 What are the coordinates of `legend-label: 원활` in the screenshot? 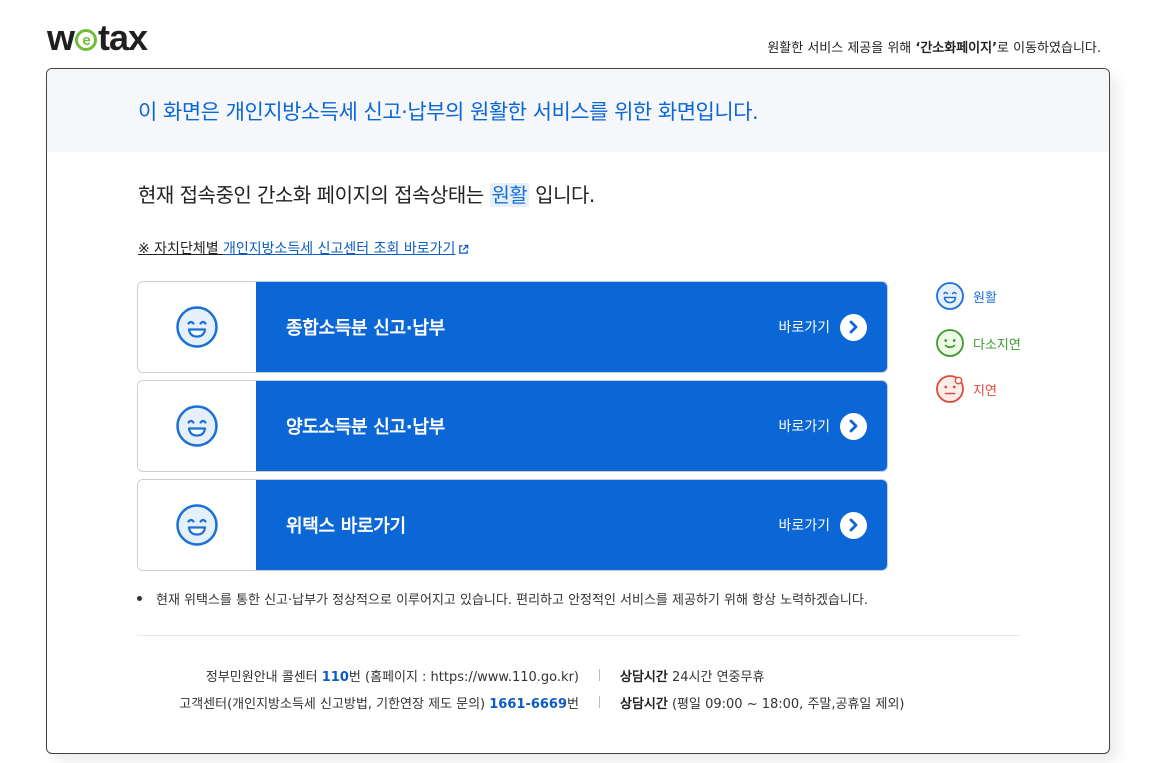 It's located at (985, 298).